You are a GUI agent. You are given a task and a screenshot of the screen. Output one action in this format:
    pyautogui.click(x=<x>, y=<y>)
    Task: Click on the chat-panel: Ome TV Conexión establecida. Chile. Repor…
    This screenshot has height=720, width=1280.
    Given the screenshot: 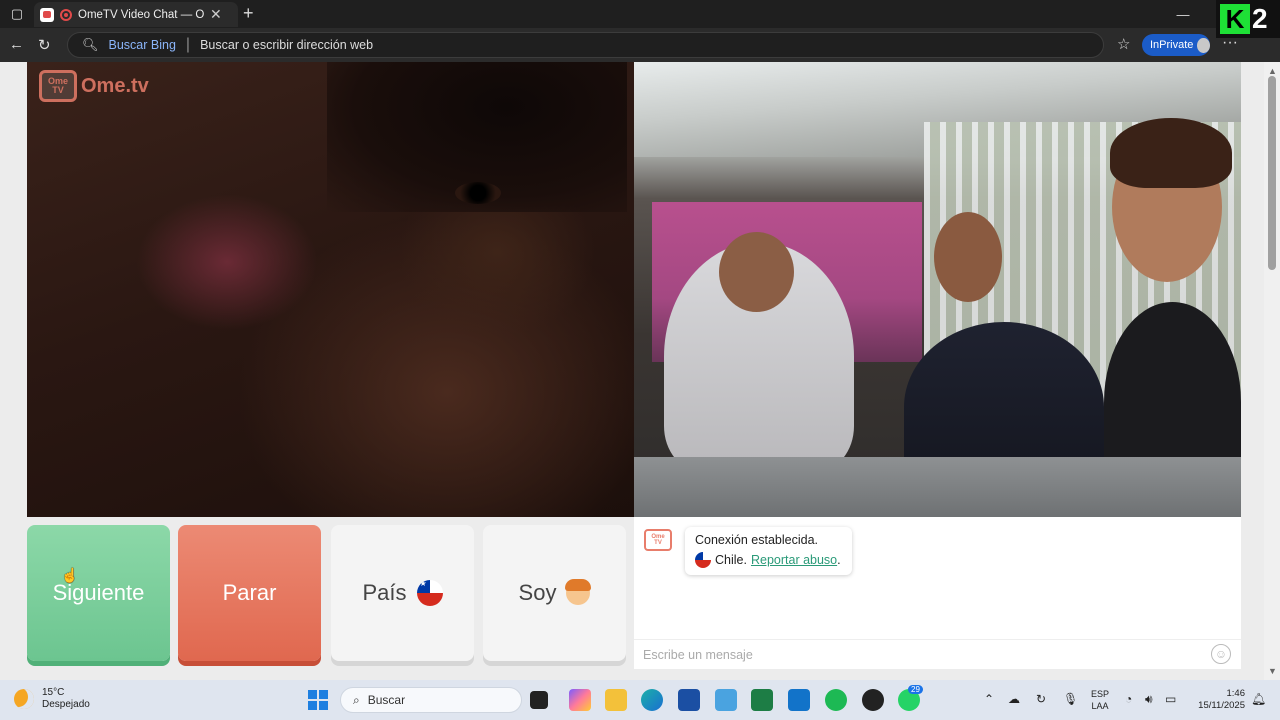 What is the action you would take?
    pyautogui.click(x=937, y=593)
    